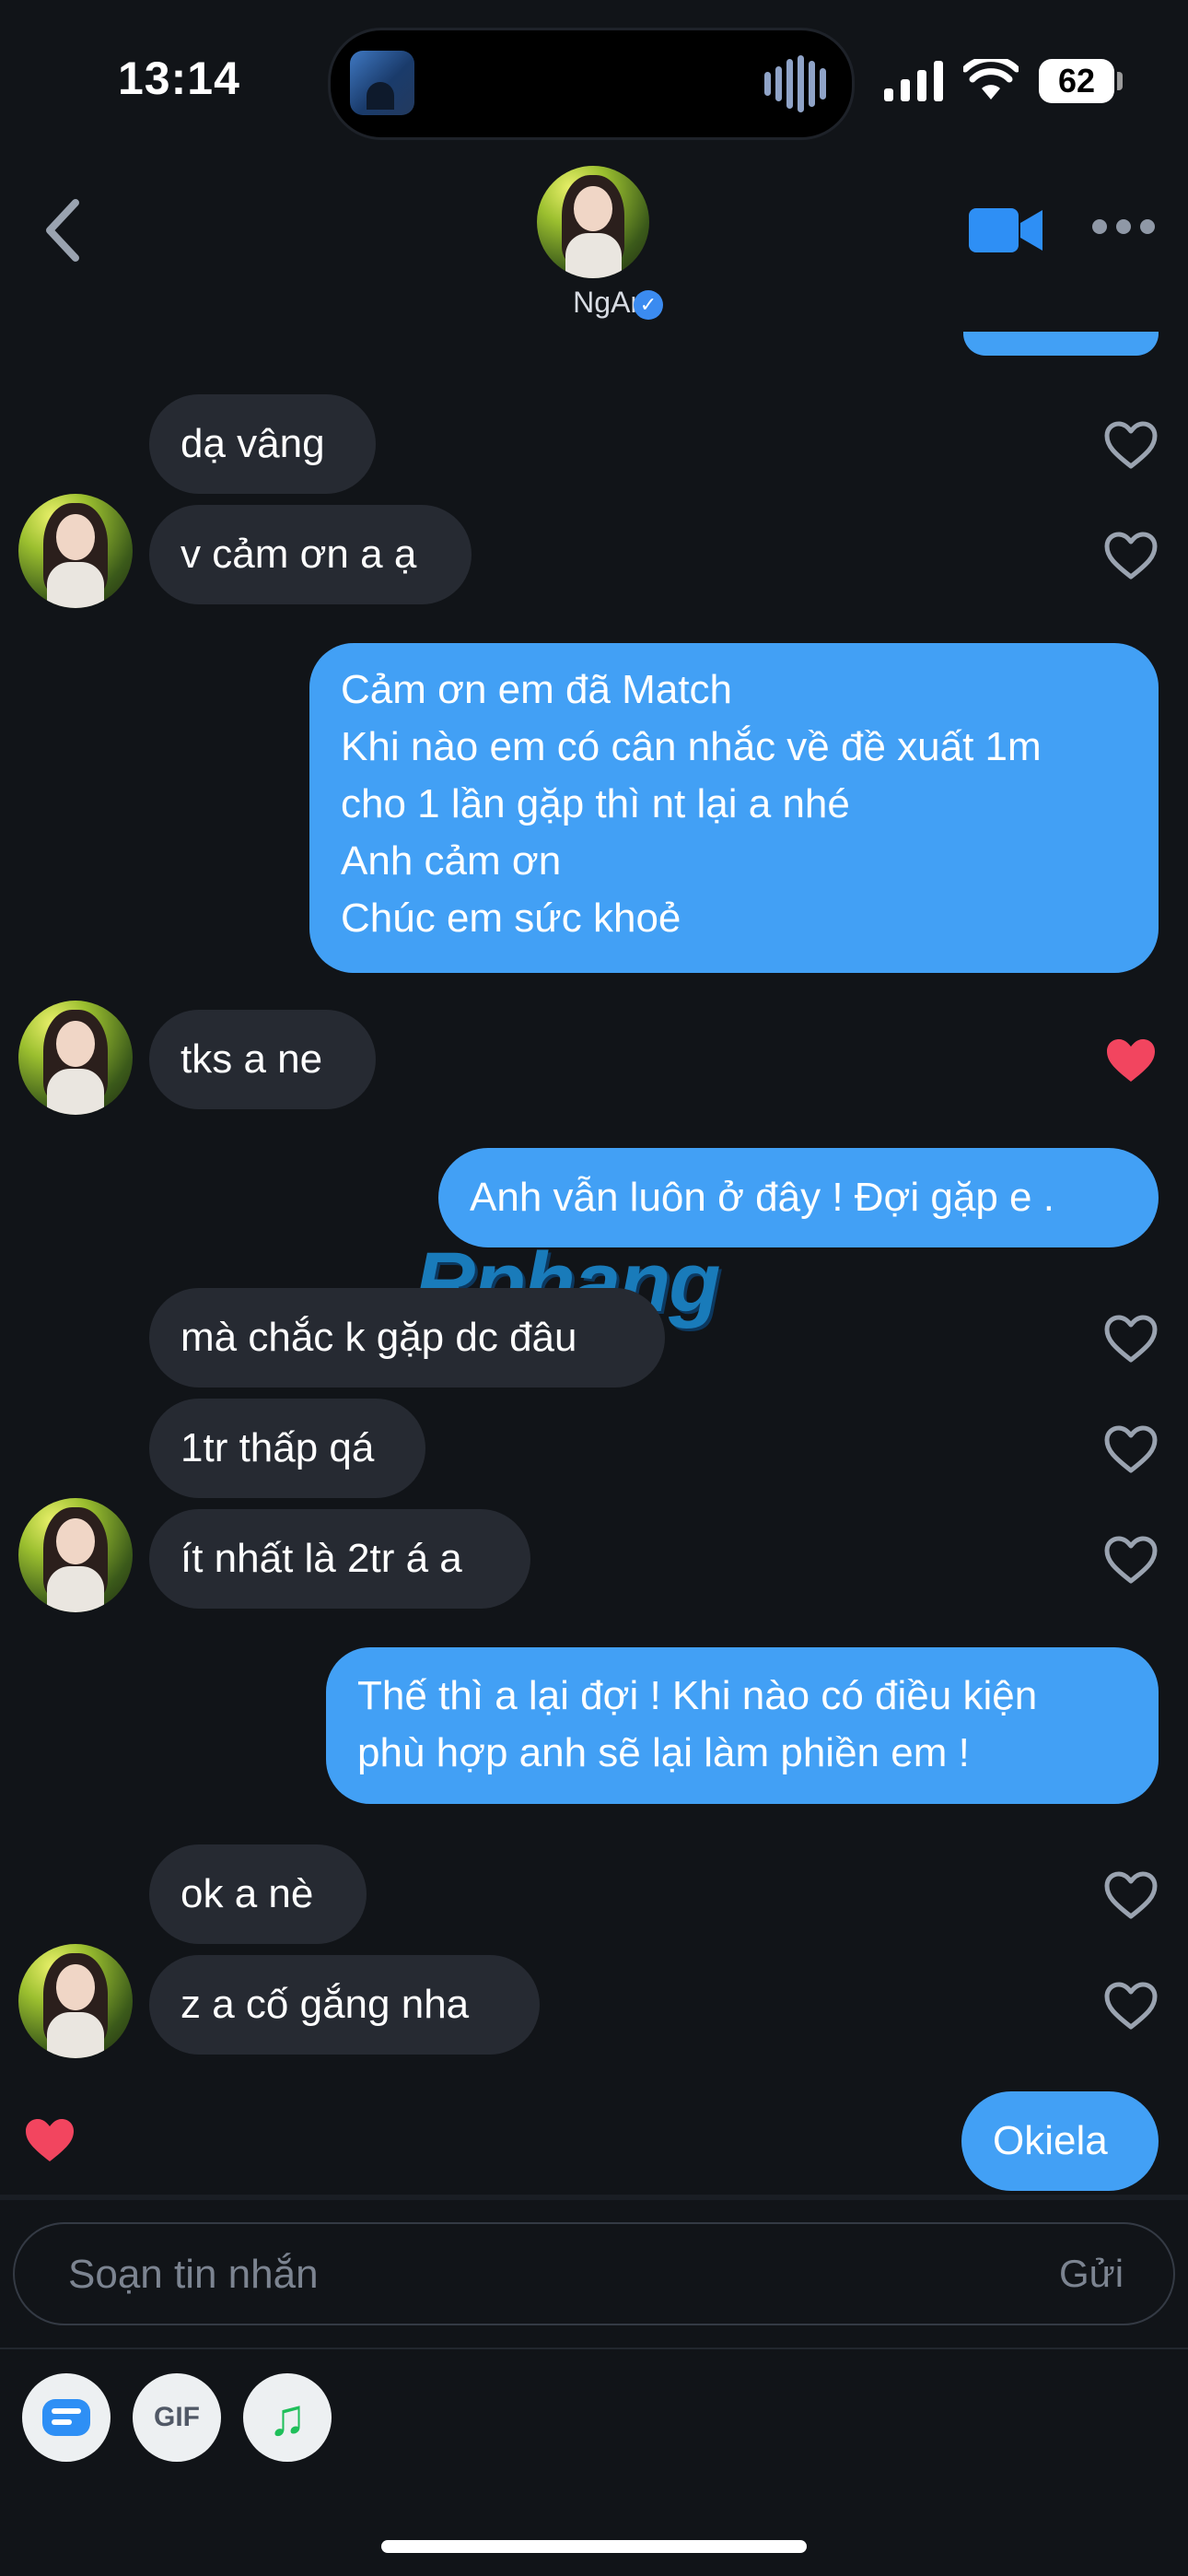 This screenshot has height=2576, width=1188. I want to click on composer-divider, so click(594, 2197).